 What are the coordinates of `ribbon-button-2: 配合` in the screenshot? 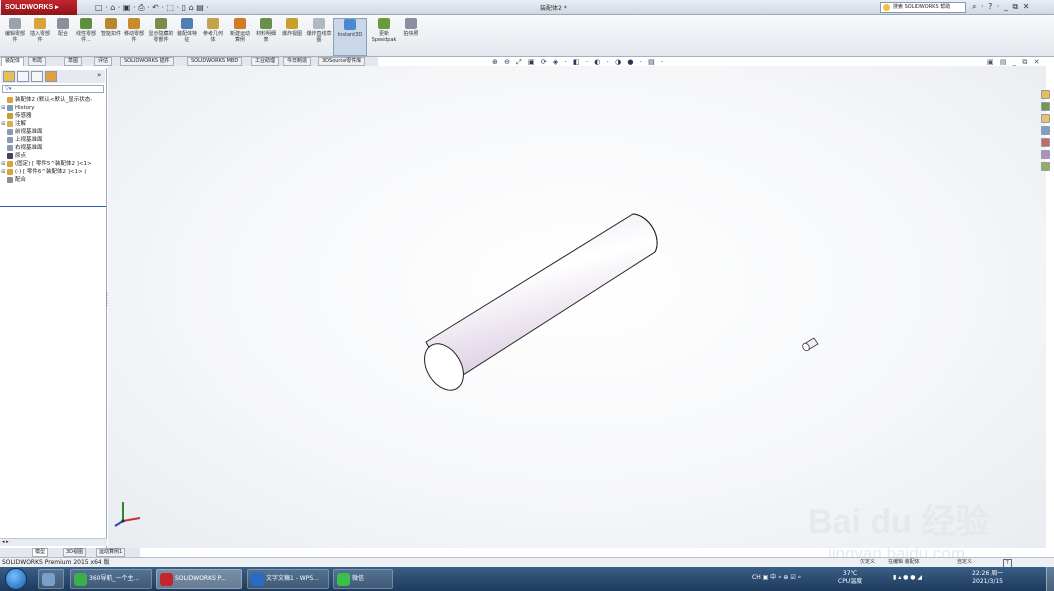 It's located at (63, 37).